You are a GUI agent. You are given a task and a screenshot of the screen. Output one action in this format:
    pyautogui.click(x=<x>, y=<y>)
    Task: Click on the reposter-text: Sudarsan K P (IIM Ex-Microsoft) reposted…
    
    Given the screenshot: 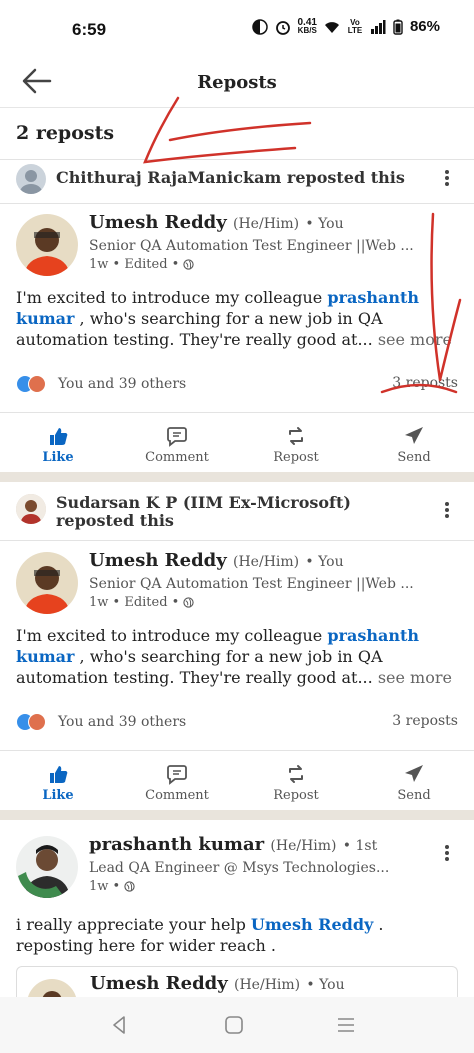 What is the action you would take?
    pyautogui.click(x=241, y=512)
    